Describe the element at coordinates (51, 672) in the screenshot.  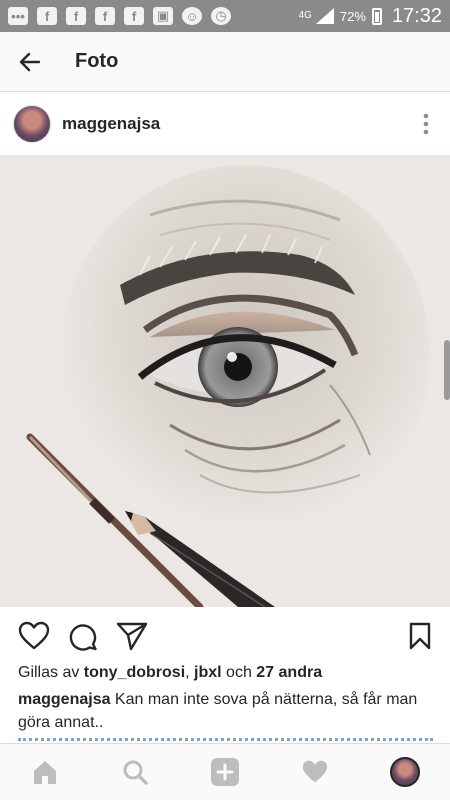
I see `likes-prefix: Gillas av` at that location.